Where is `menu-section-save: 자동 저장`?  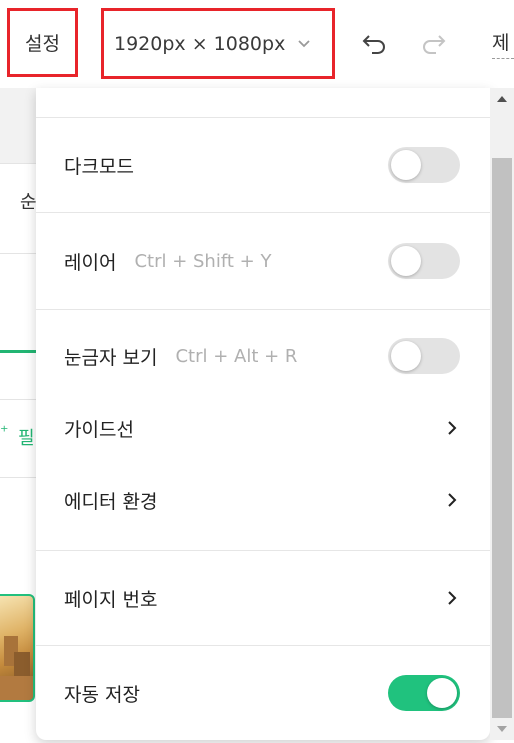
menu-section-save: 자동 저장 is located at coordinates (263, 693).